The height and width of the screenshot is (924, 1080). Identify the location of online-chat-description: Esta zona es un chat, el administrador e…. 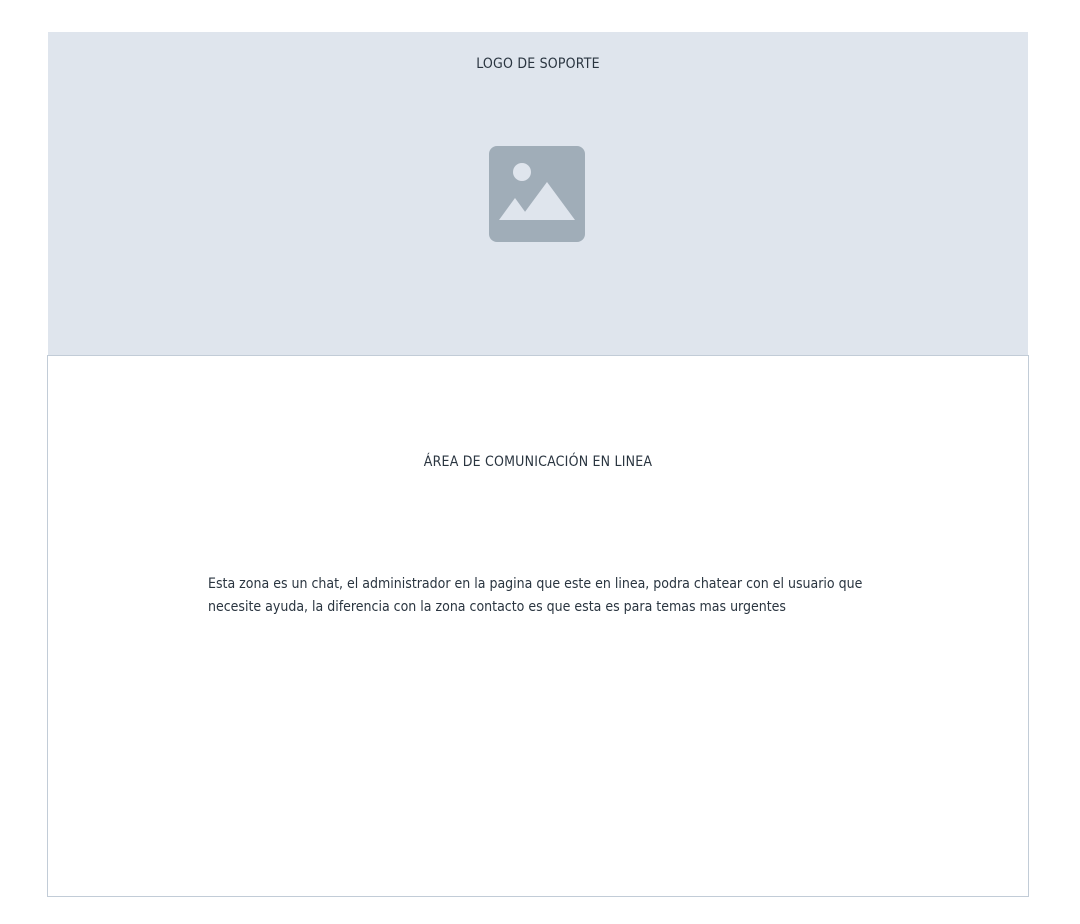
(535, 595).